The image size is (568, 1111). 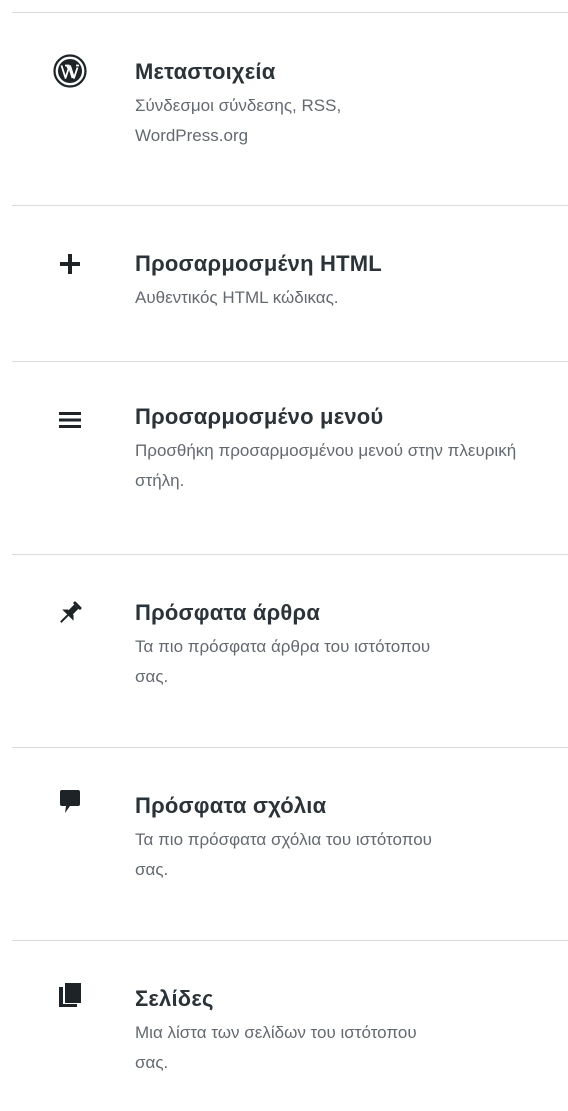 What do you see at coordinates (174, 998) in the screenshot?
I see `widget-title: Σελίδες` at bounding box center [174, 998].